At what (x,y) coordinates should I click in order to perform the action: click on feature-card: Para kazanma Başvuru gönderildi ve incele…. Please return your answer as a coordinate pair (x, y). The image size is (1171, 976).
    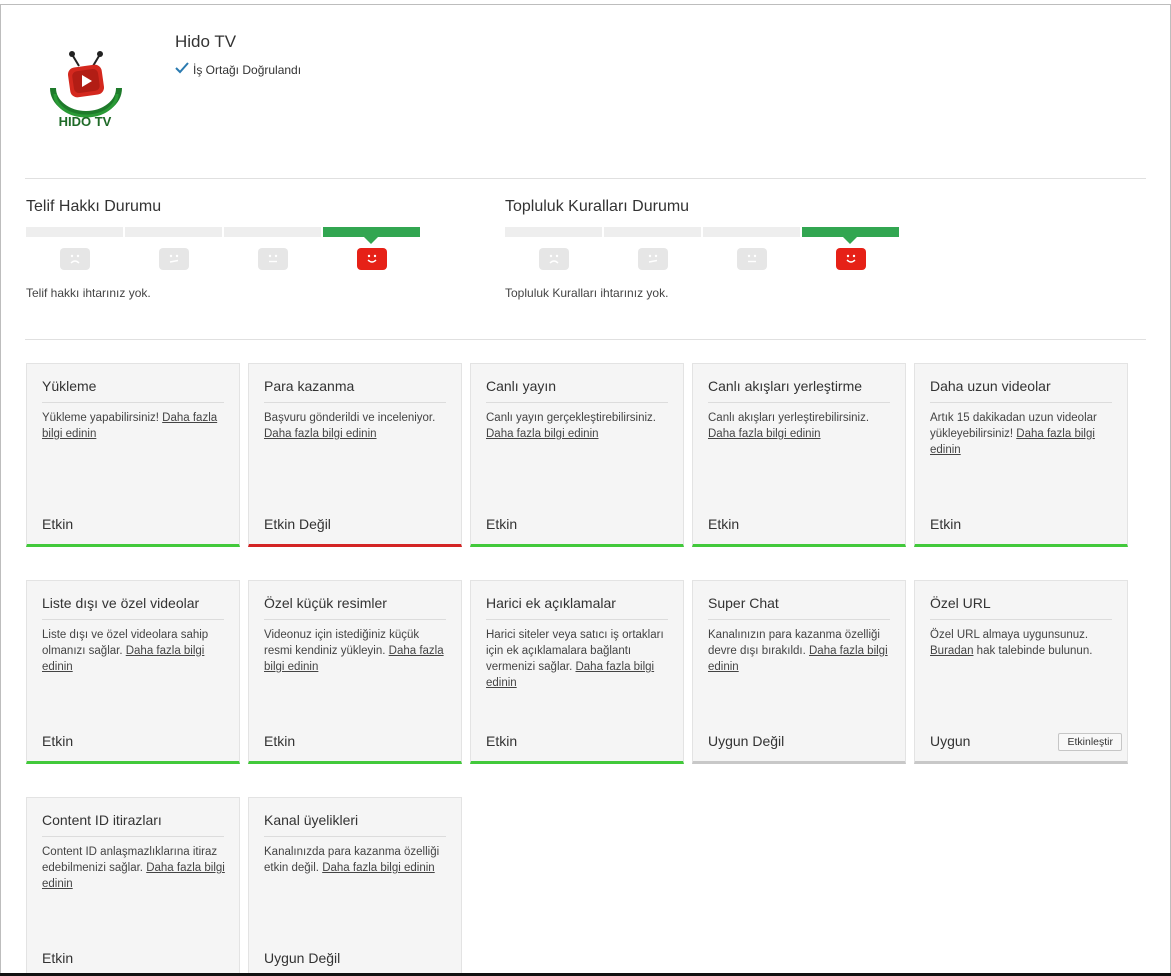
    Looking at the image, I should click on (355, 455).